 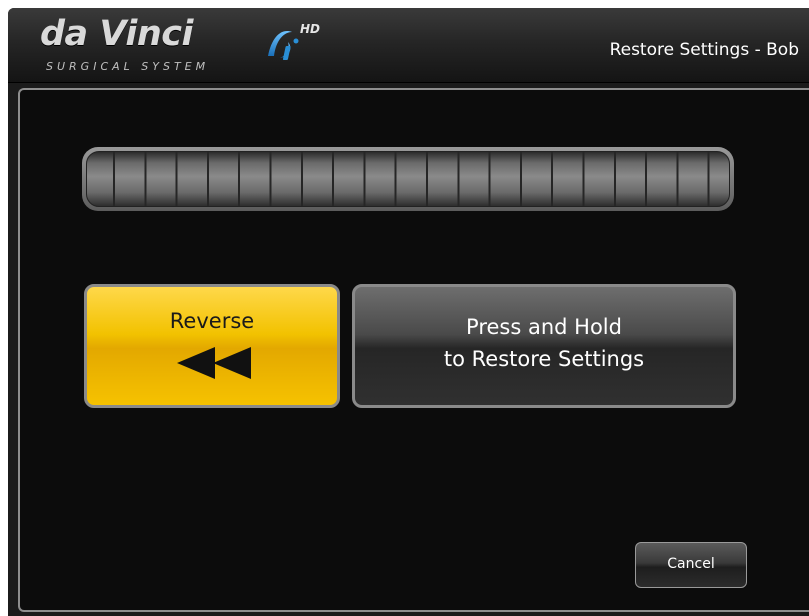 What do you see at coordinates (310, 29) in the screenshot?
I see `logo-hd-mark: HD` at bounding box center [310, 29].